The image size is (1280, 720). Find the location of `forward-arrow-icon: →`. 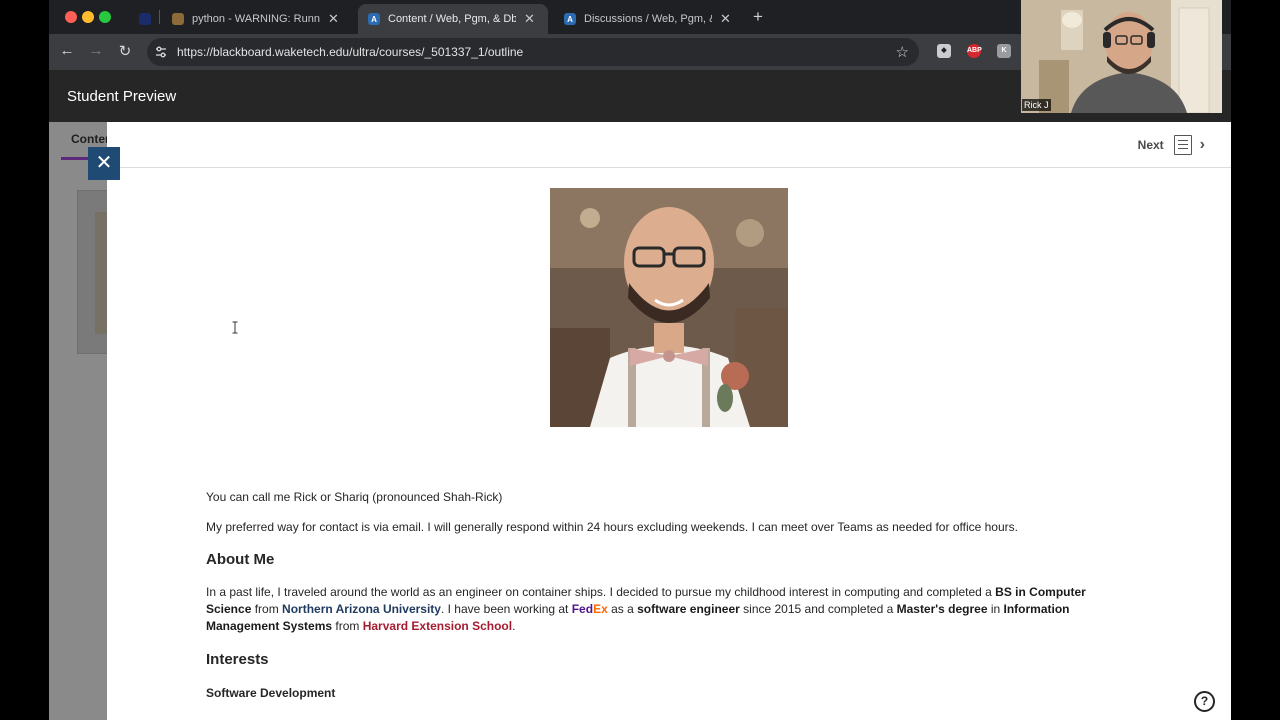

forward-arrow-icon: → is located at coordinates (96, 50).